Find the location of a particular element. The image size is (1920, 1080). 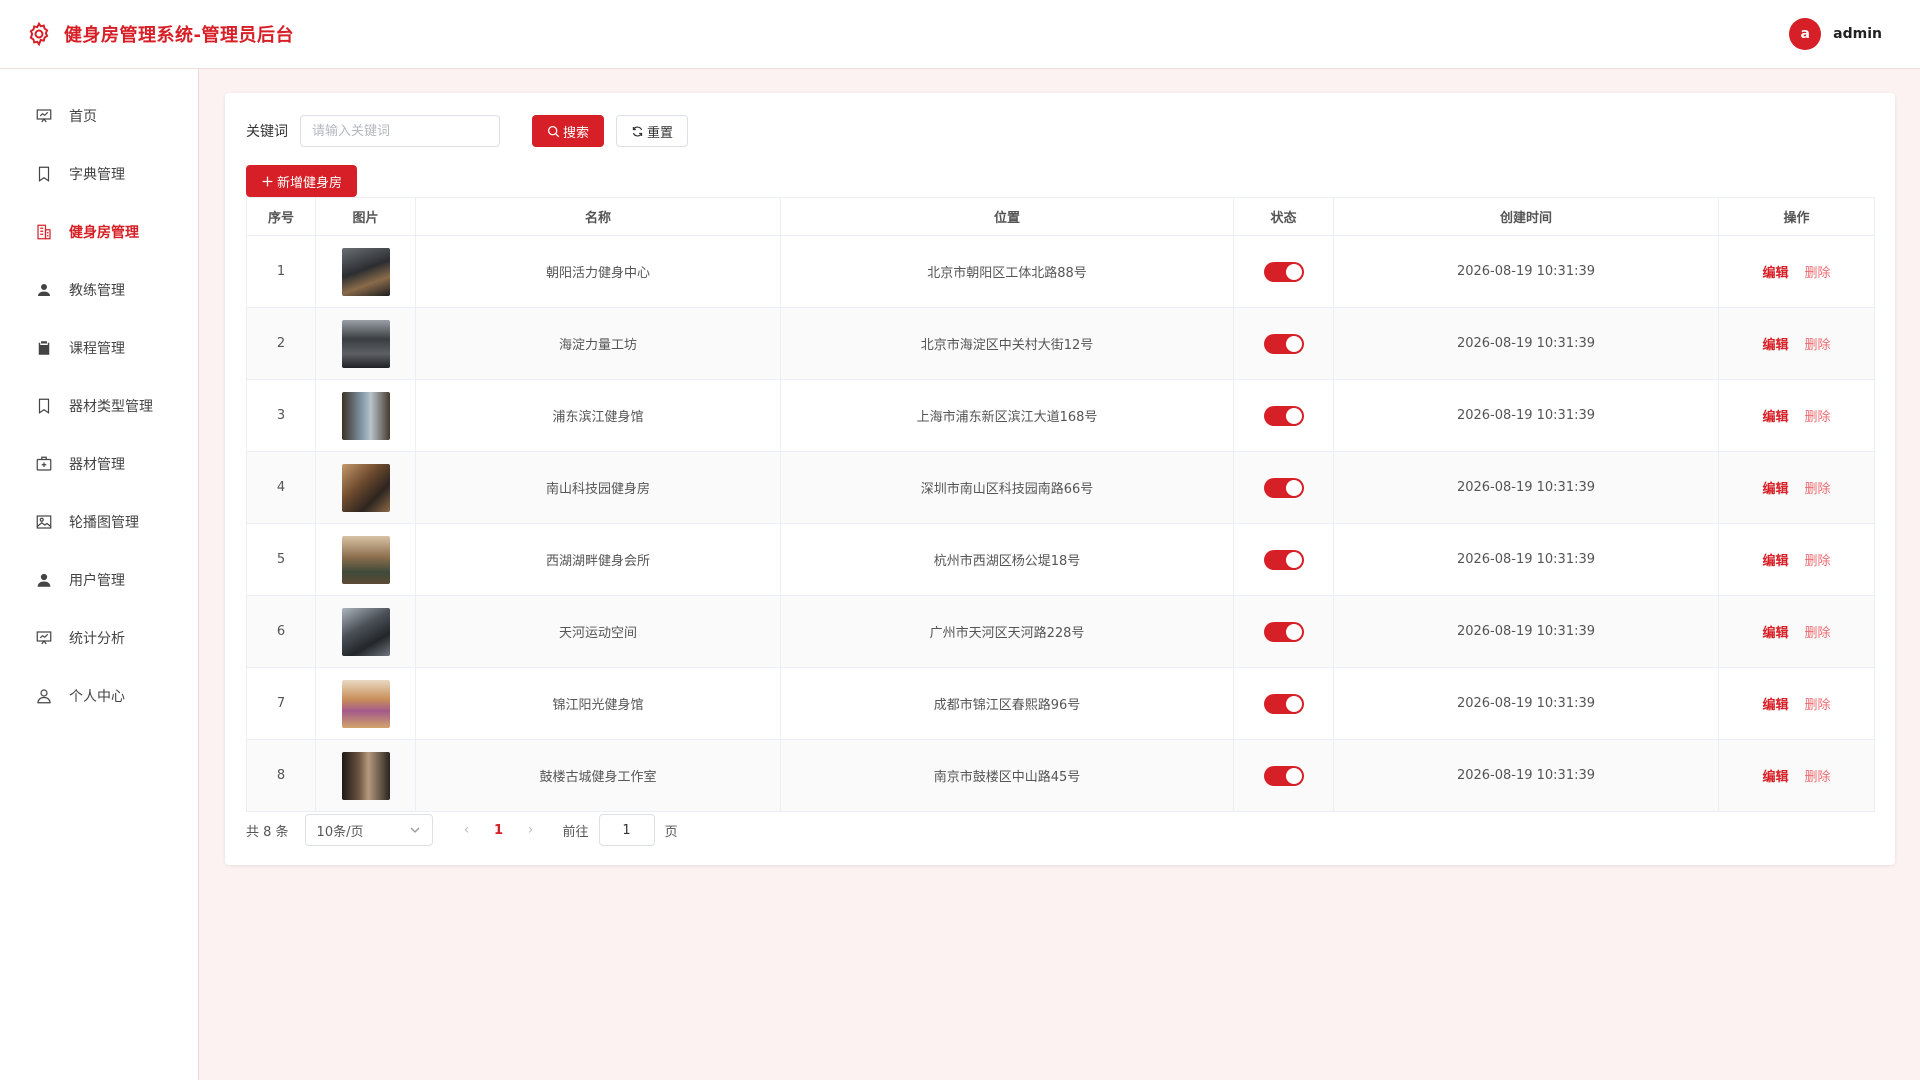

app-title: 健身房管理系统-管理员后台 is located at coordinates (179, 35).